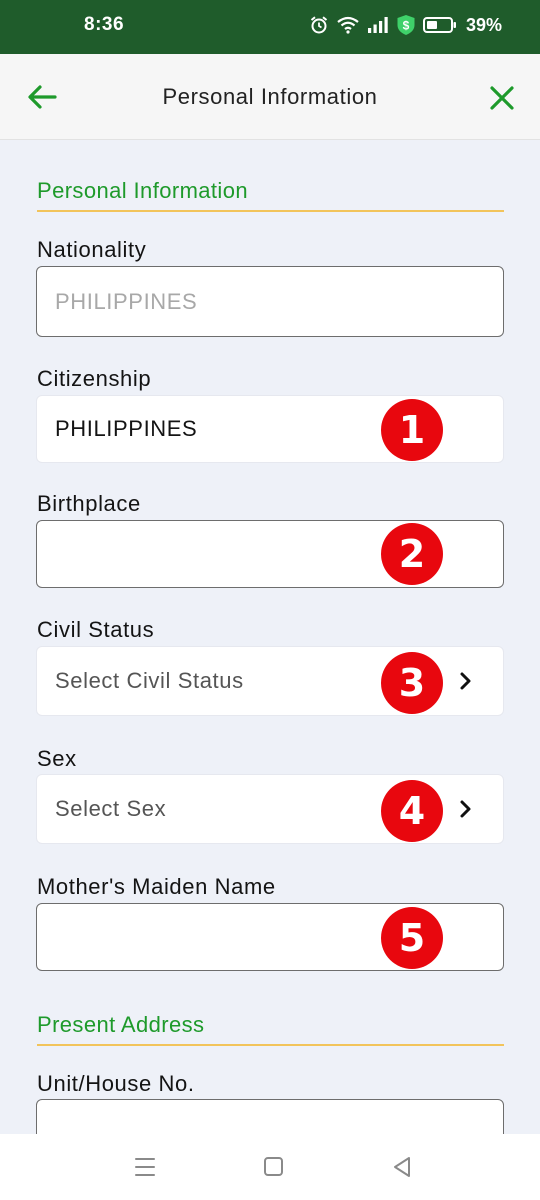 This screenshot has height=1200, width=540. What do you see at coordinates (348, 25) in the screenshot?
I see `wifi-icon` at bounding box center [348, 25].